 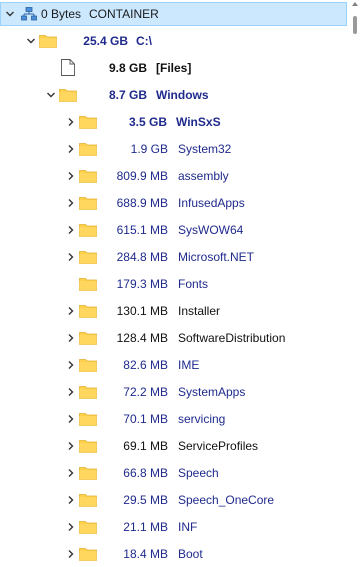 What do you see at coordinates (145, 446) in the screenshot?
I see `node-size: 69.1 MB` at bounding box center [145, 446].